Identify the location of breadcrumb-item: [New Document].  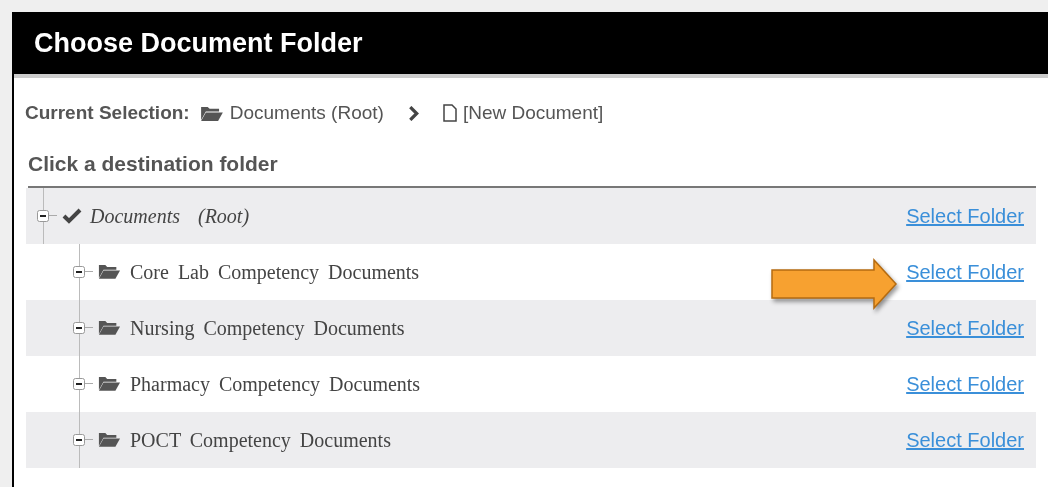
(533, 112).